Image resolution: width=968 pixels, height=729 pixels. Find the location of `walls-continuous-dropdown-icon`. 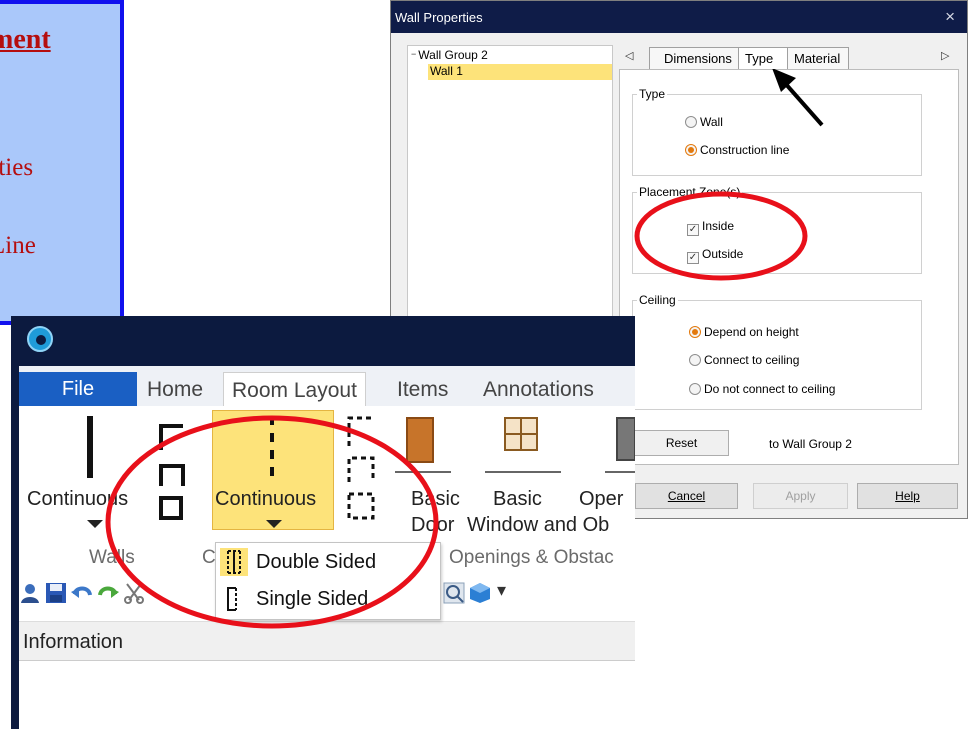

walls-continuous-dropdown-icon is located at coordinates (95, 524).